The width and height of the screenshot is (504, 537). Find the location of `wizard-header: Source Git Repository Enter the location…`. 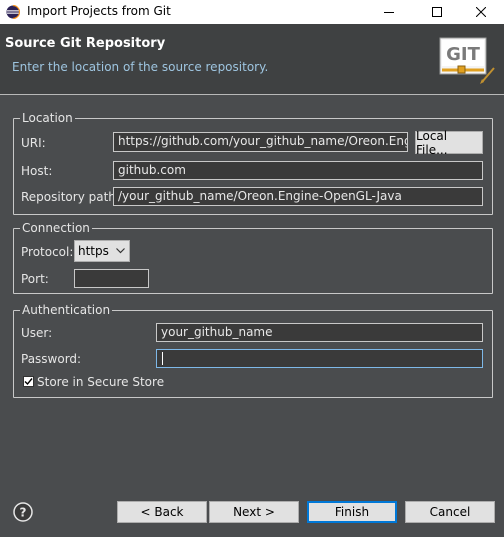

wizard-header: Source Git Repository Enter the location… is located at coordinates (252, 59).